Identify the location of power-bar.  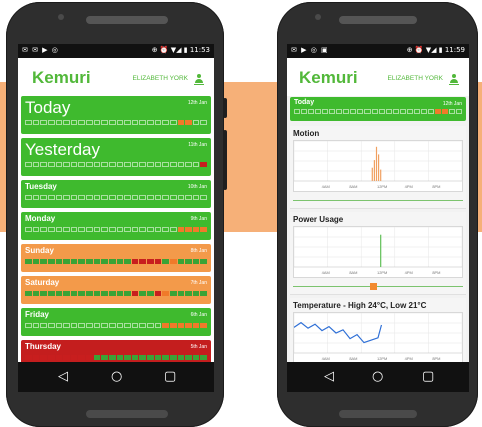
(381, 250).